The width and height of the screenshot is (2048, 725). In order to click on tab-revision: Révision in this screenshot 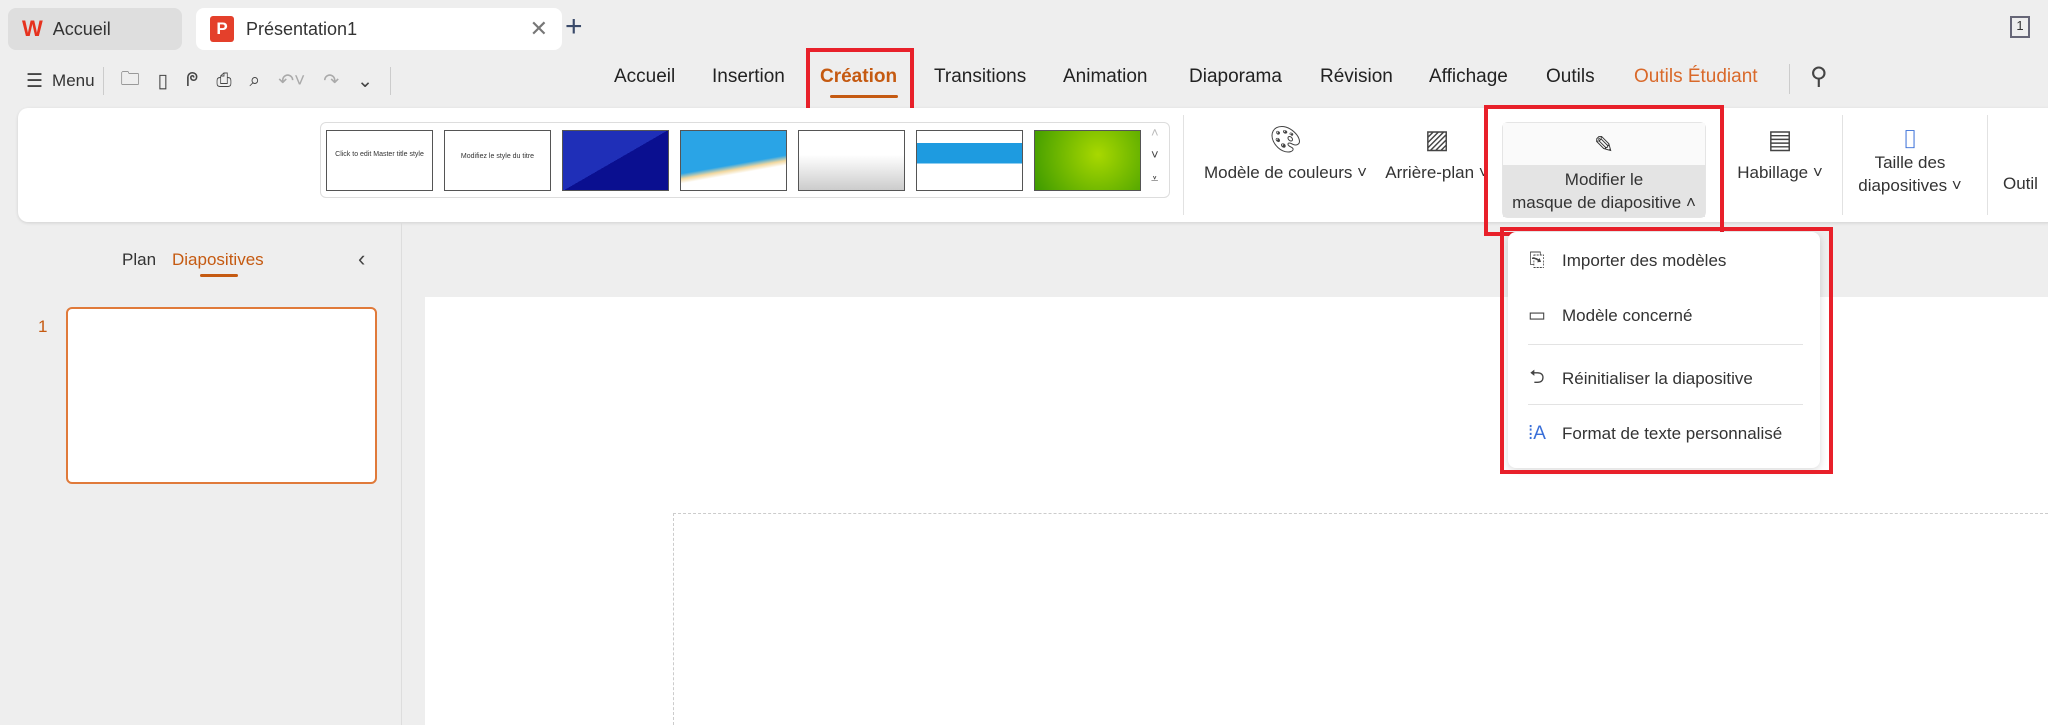, I will do `click(1356, 77)`.